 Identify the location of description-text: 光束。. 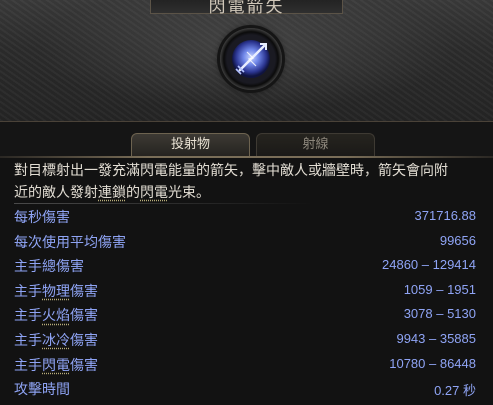
(189, 193).